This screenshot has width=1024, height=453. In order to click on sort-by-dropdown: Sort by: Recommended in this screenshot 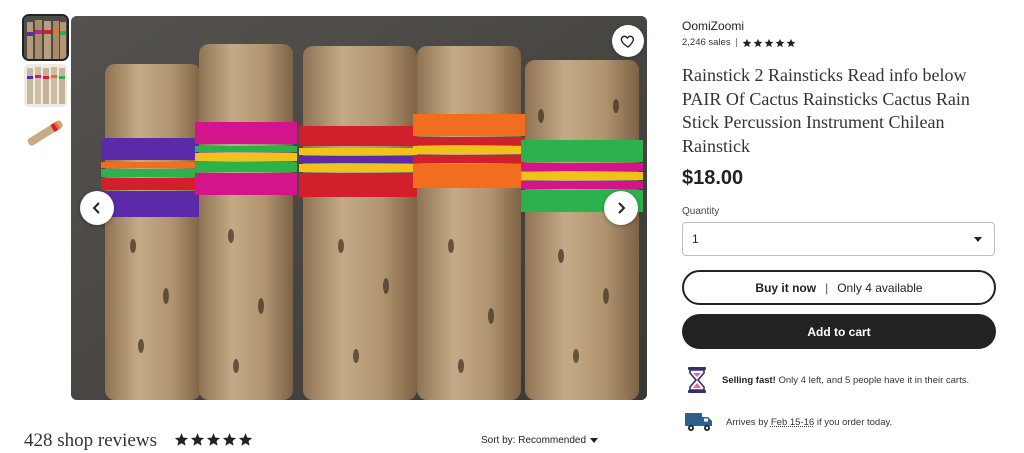, I will do `click(540, 440)`.